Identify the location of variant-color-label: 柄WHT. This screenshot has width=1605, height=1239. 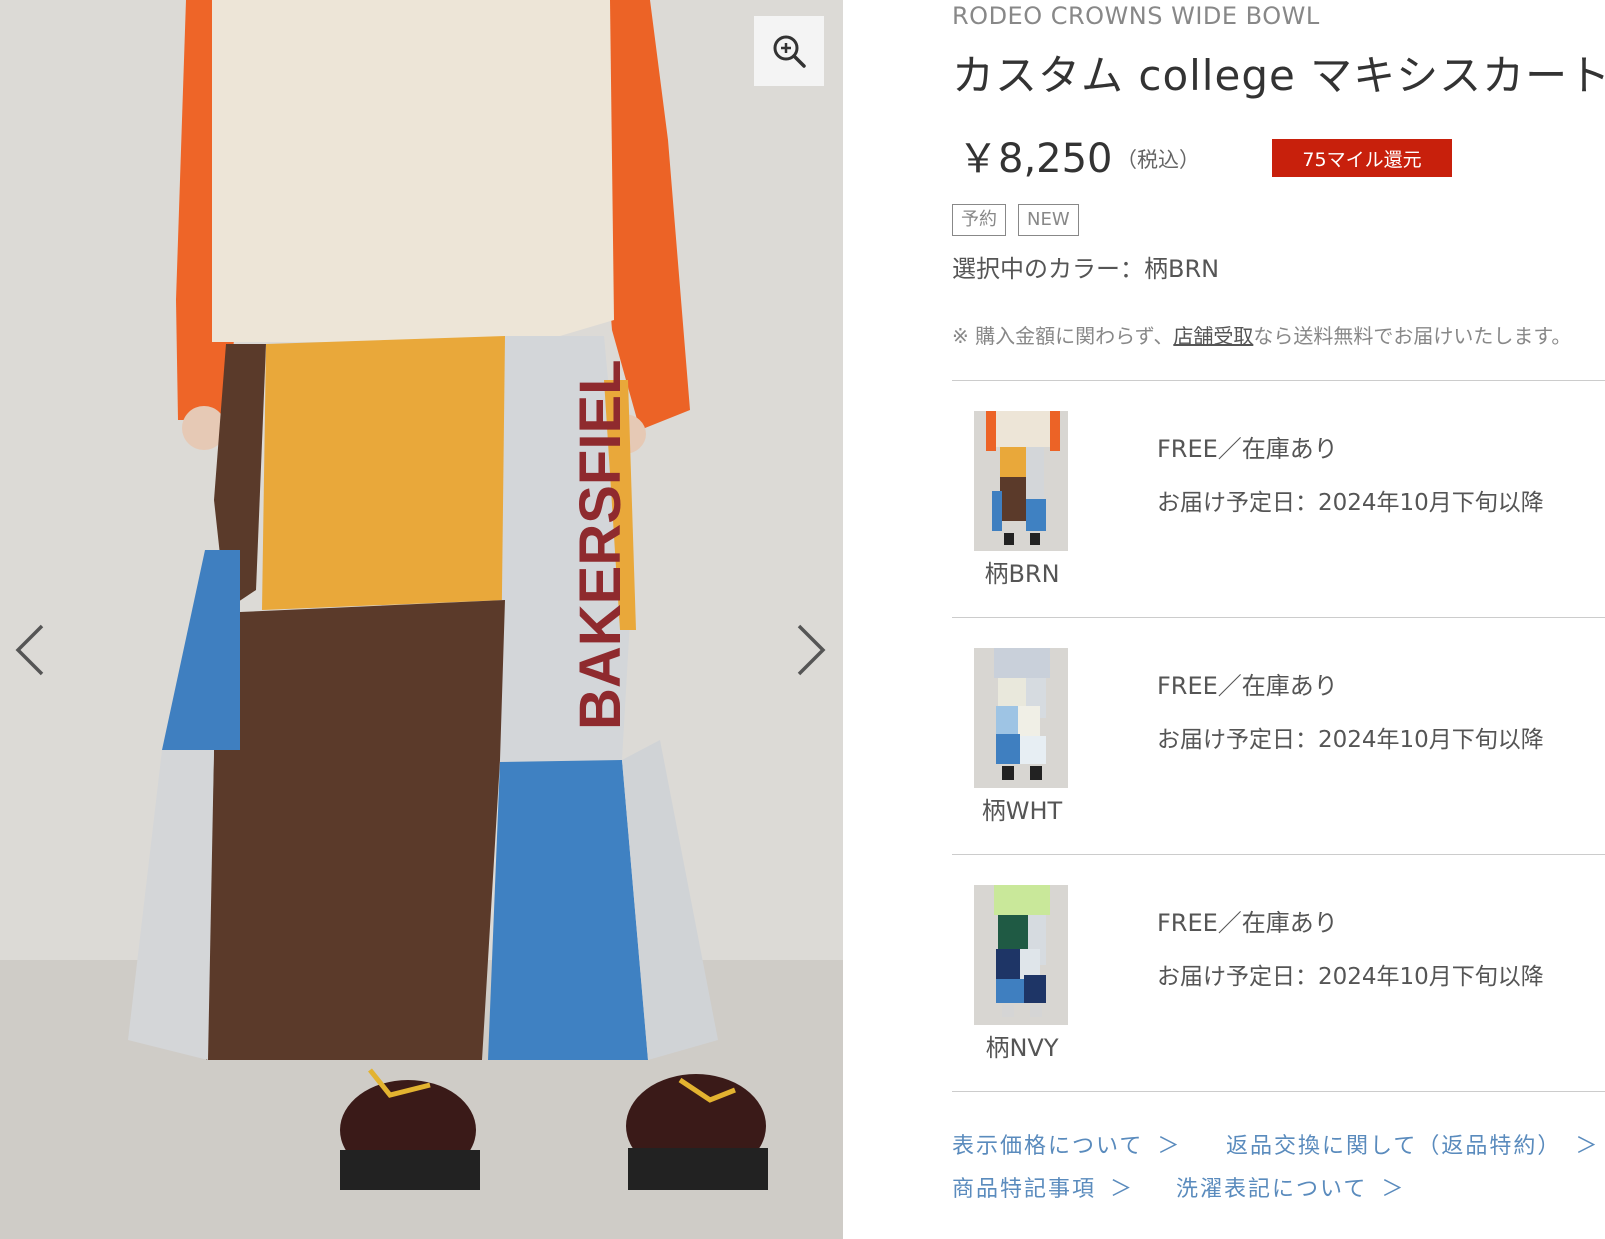
(1022, 811).